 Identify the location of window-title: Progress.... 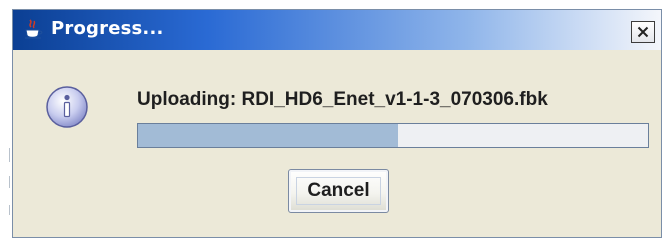
(107, 28).